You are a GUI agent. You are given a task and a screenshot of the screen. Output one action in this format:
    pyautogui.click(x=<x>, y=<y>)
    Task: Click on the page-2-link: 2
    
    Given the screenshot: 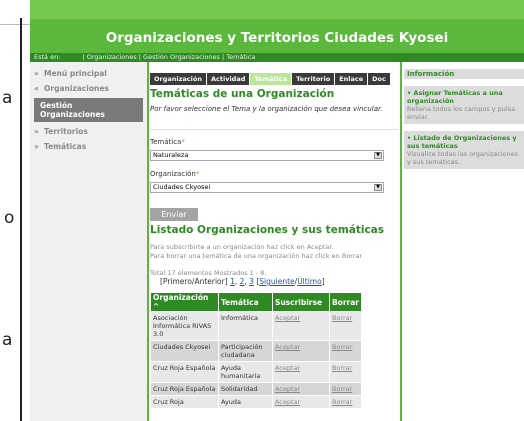 What is the action you would take?
    pyautogui.click(x=242, y=281)
    